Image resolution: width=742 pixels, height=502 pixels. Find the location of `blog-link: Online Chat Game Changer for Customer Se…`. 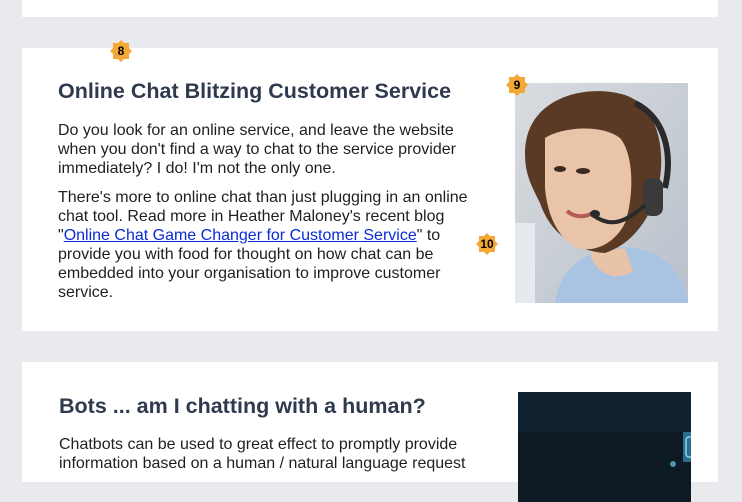

blog-link: Online Chat Game Changer for Customer Se… is located at coordinates (240, 235).